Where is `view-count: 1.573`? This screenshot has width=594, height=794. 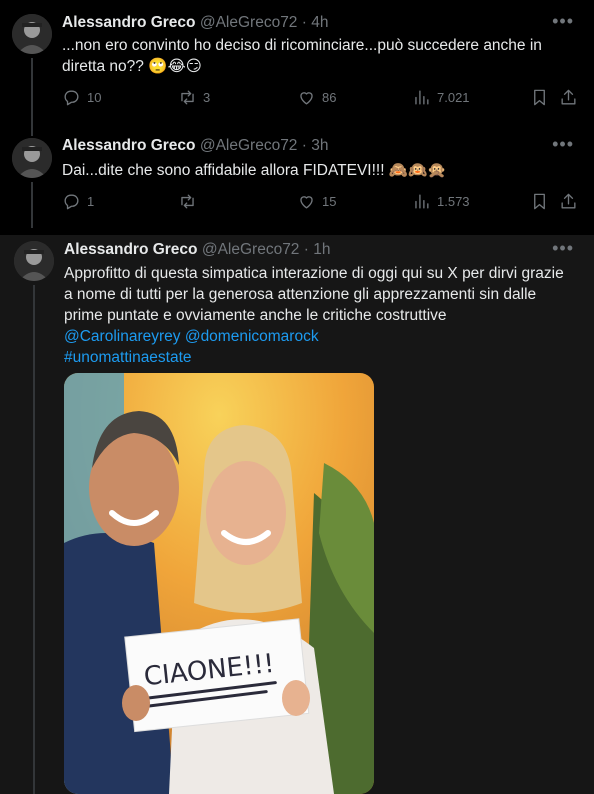
view-count: 1.573 is located at coordinates (453, 201).